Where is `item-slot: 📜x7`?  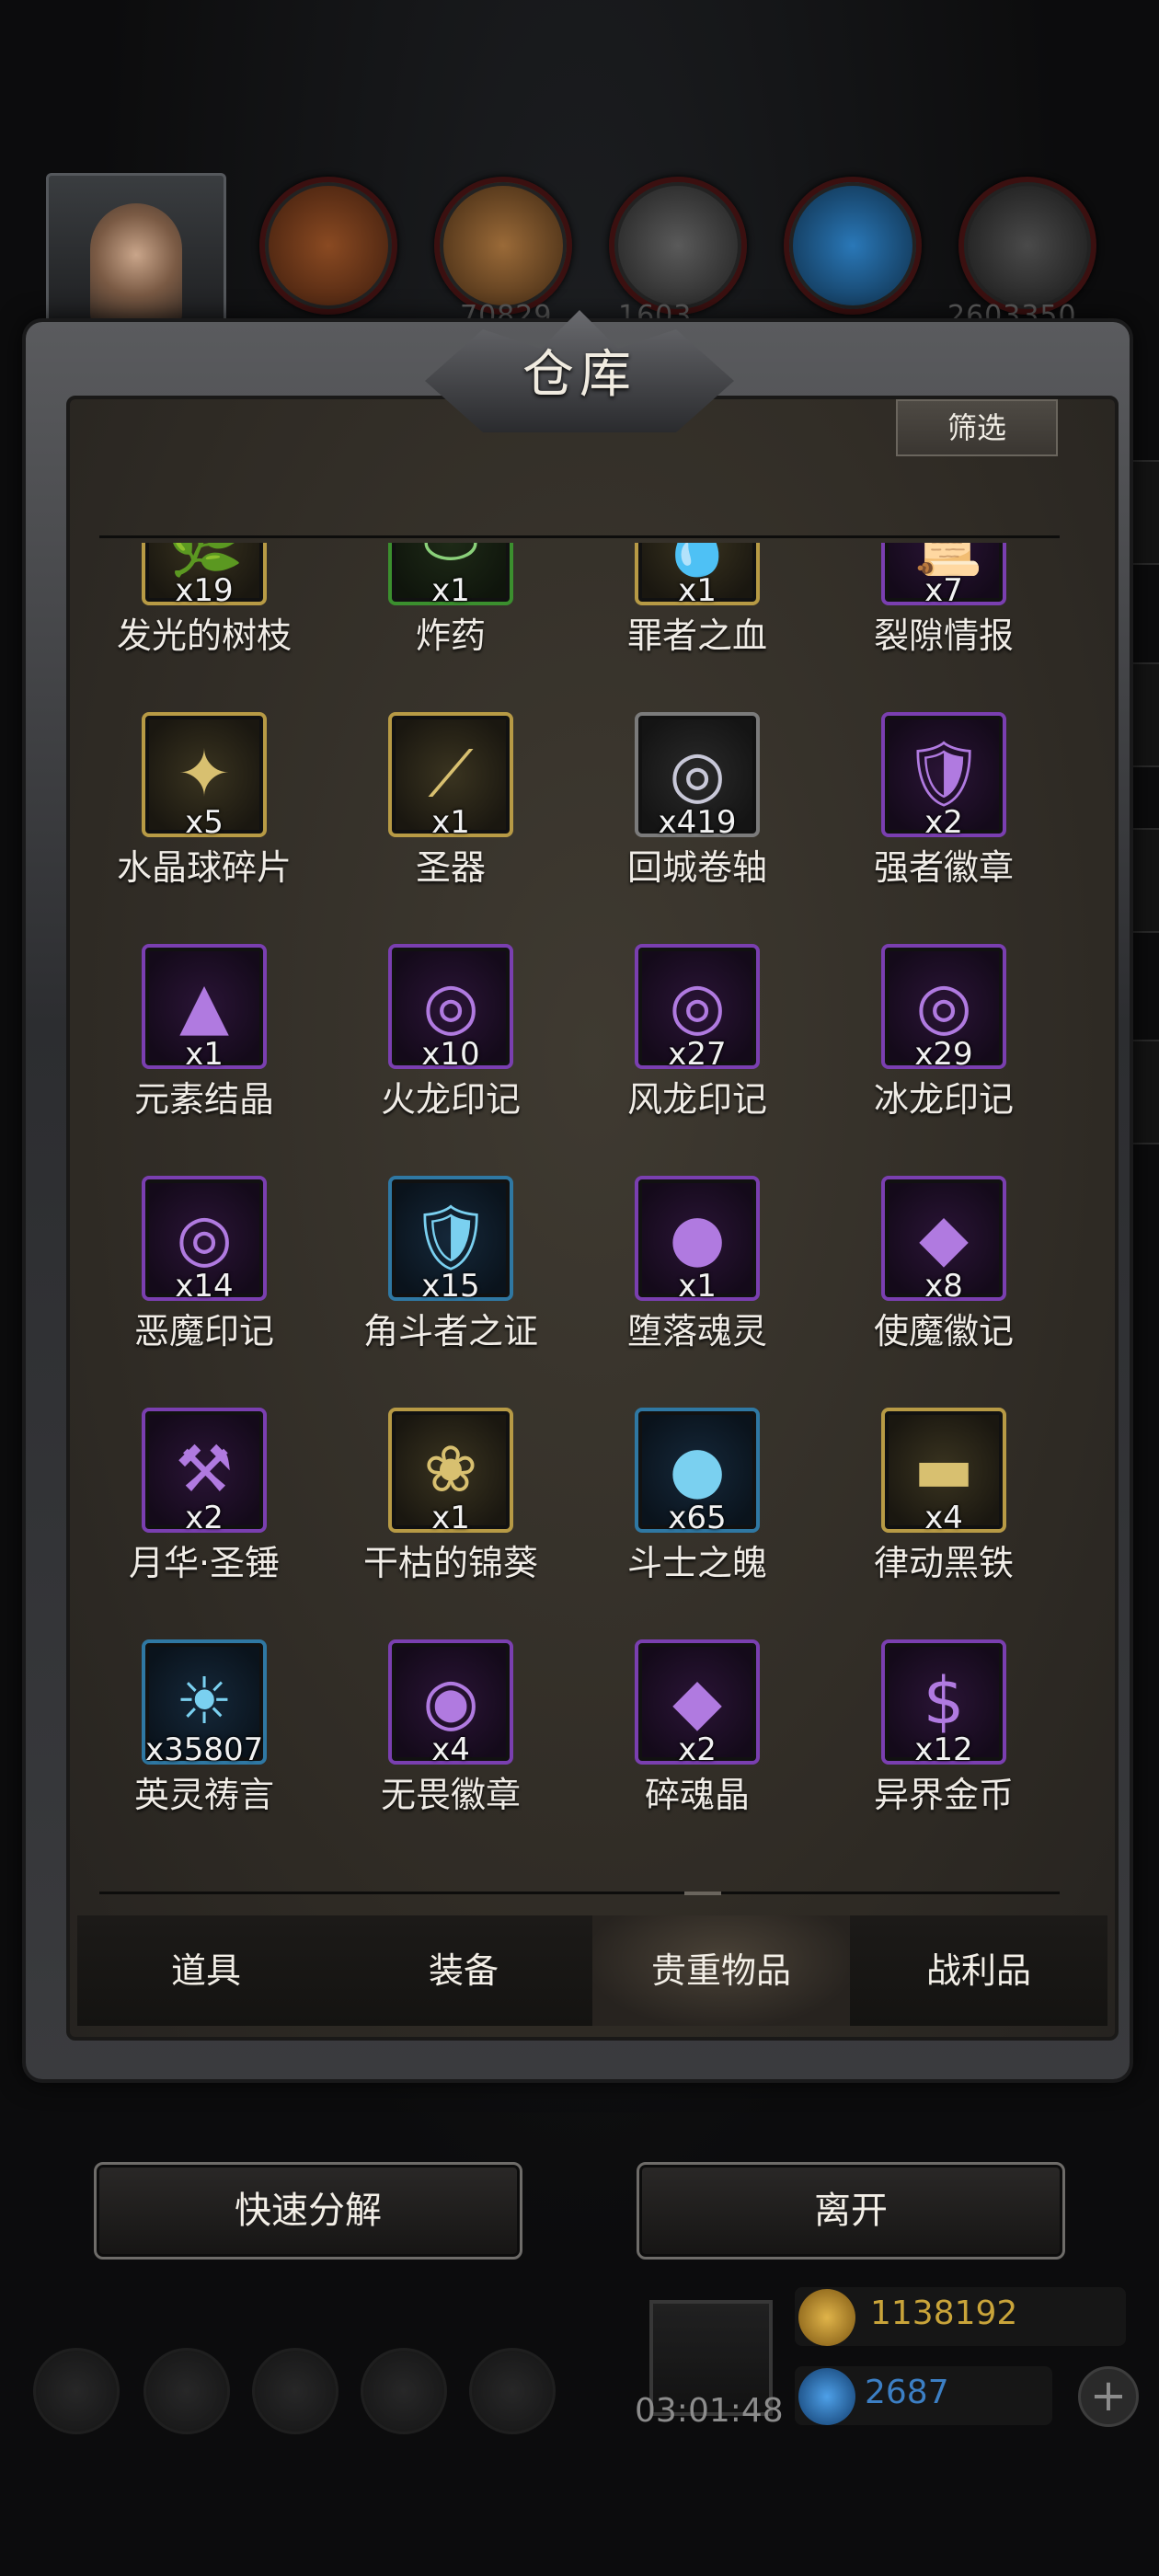
item-slot: 📜x7 is located at coordinates (943, 576).